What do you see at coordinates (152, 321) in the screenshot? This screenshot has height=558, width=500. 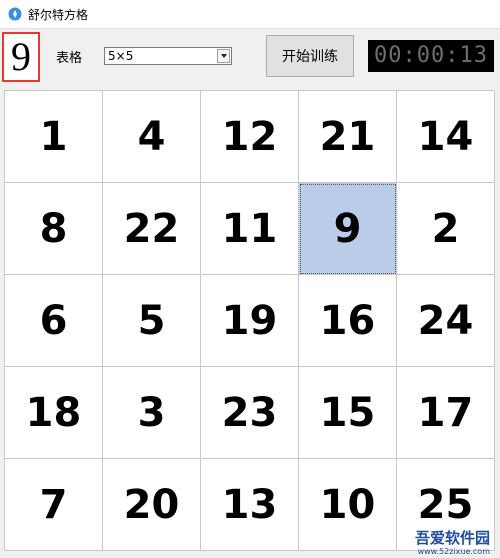 I see `grid-cell: 5` at bounding box center [152, 321].